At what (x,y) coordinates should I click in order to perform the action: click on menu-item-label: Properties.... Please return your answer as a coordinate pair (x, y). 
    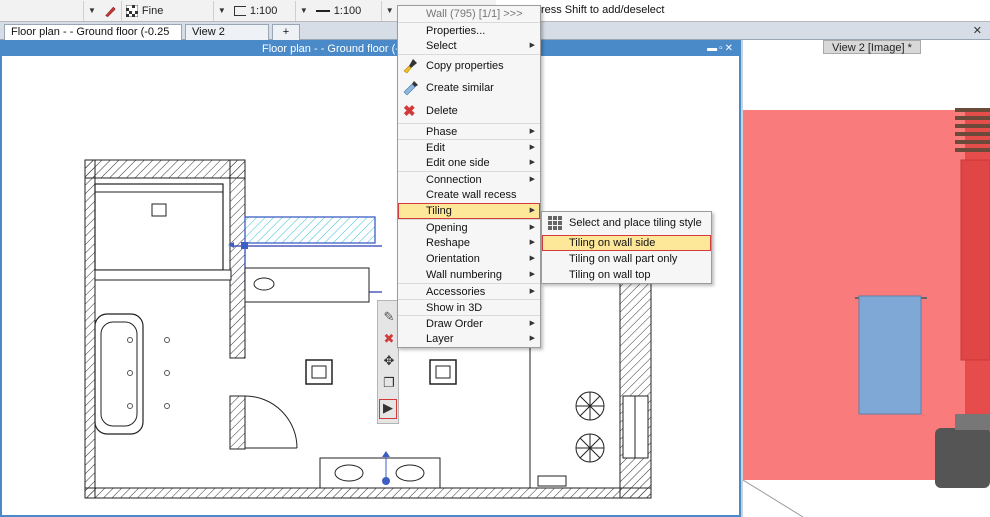
    Looking at the image, I should click on (456, 31).